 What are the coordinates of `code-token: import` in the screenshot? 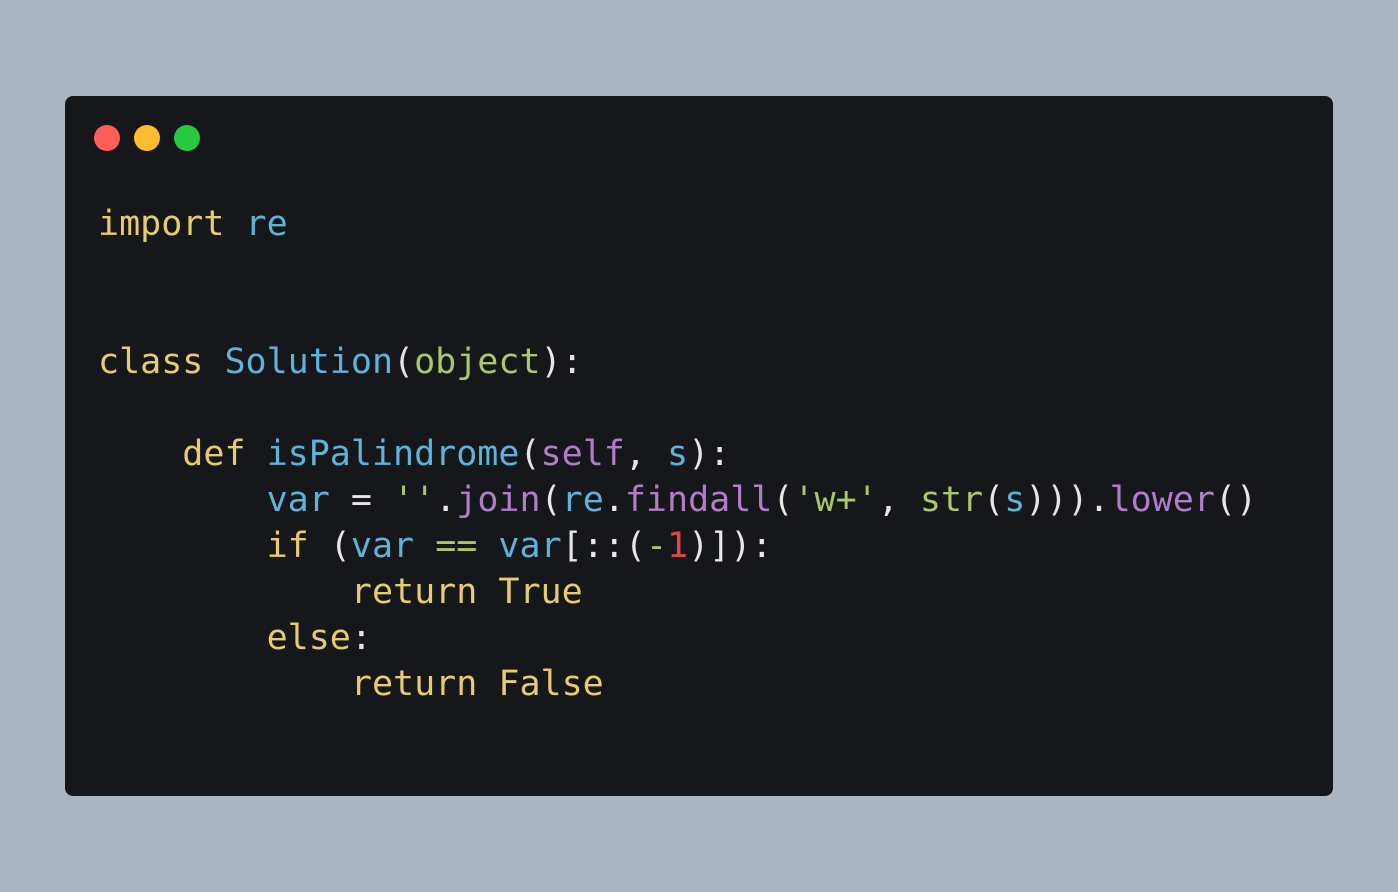 It's located at (161, 224).